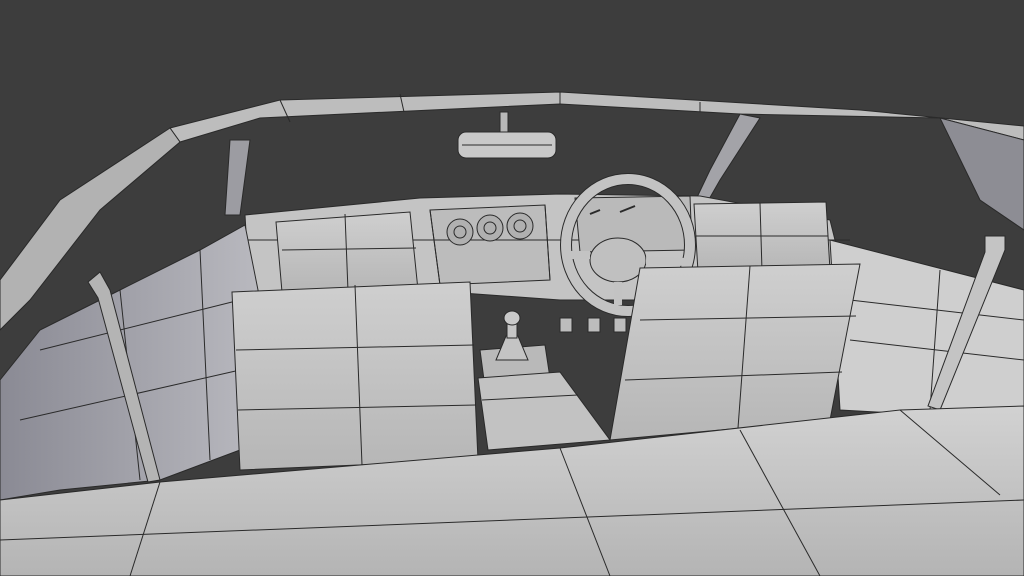  What do you see at coordinates (544, 411) in the screenshot?
I see `center-console` at bounding box center [544, 411].